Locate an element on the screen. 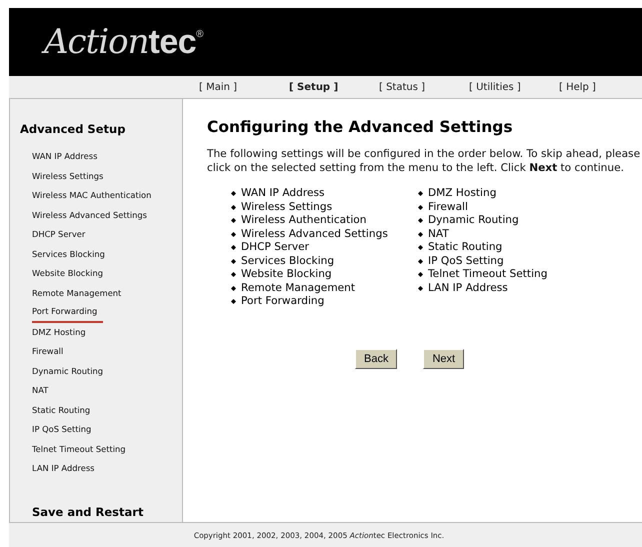 This screenshot has height=547, width=642. list-item: IP QoS Setting is located at coordinates (466, 261).